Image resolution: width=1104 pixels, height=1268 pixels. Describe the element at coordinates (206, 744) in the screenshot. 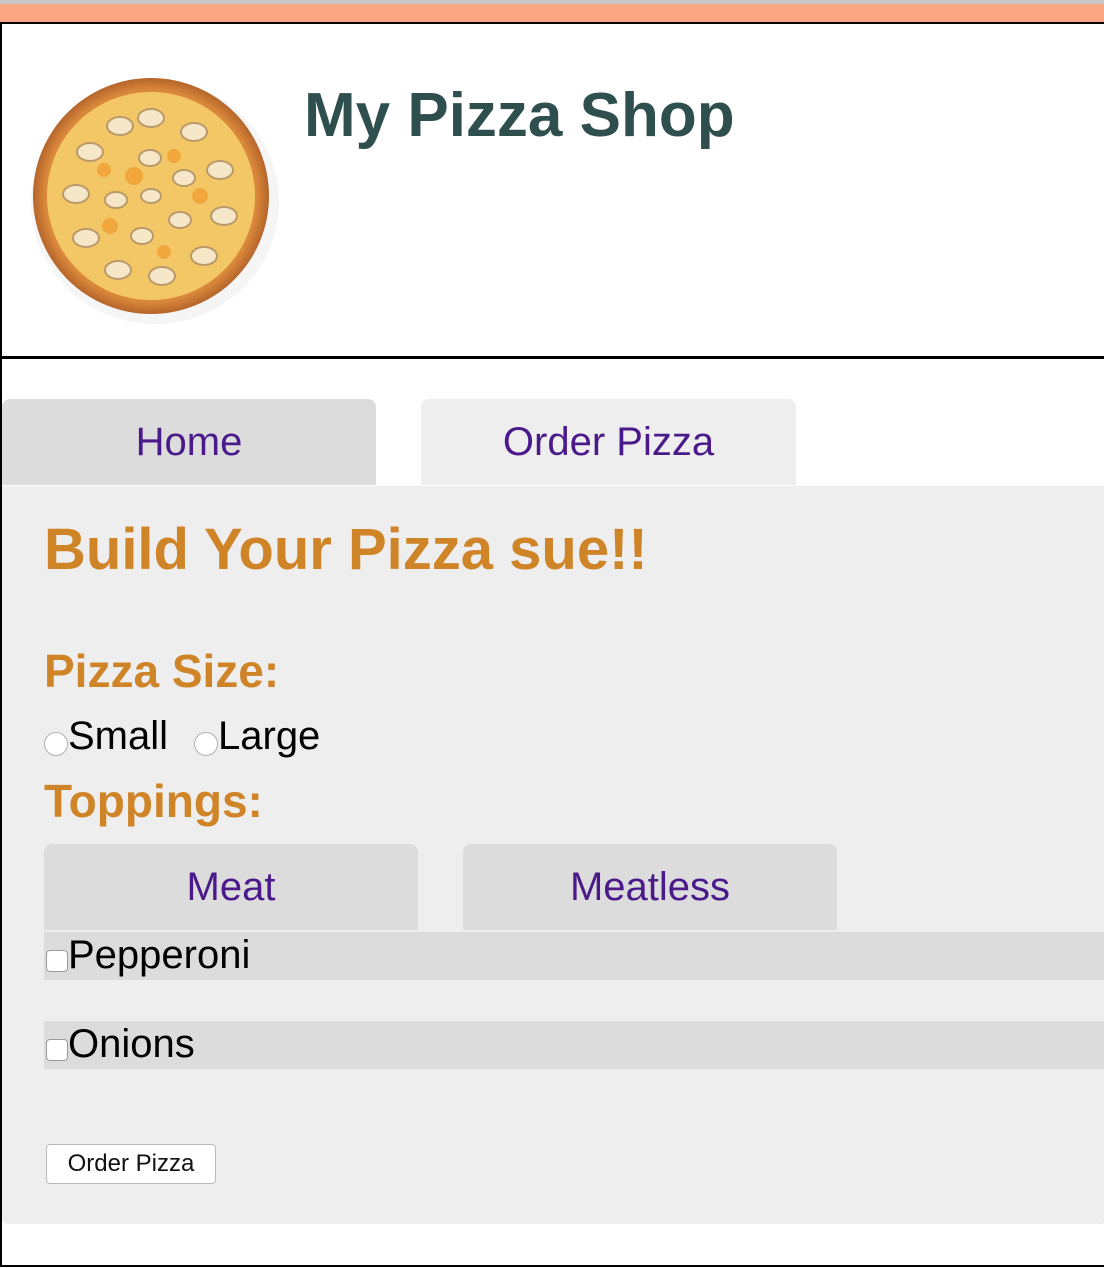

I see `size-large-radio` at that location.